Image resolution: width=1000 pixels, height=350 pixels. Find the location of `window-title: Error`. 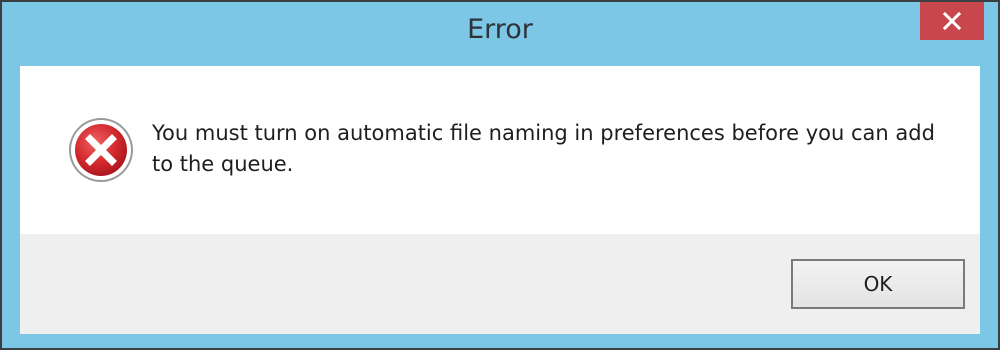

window-title: Error is located at coordinates (500, 29).